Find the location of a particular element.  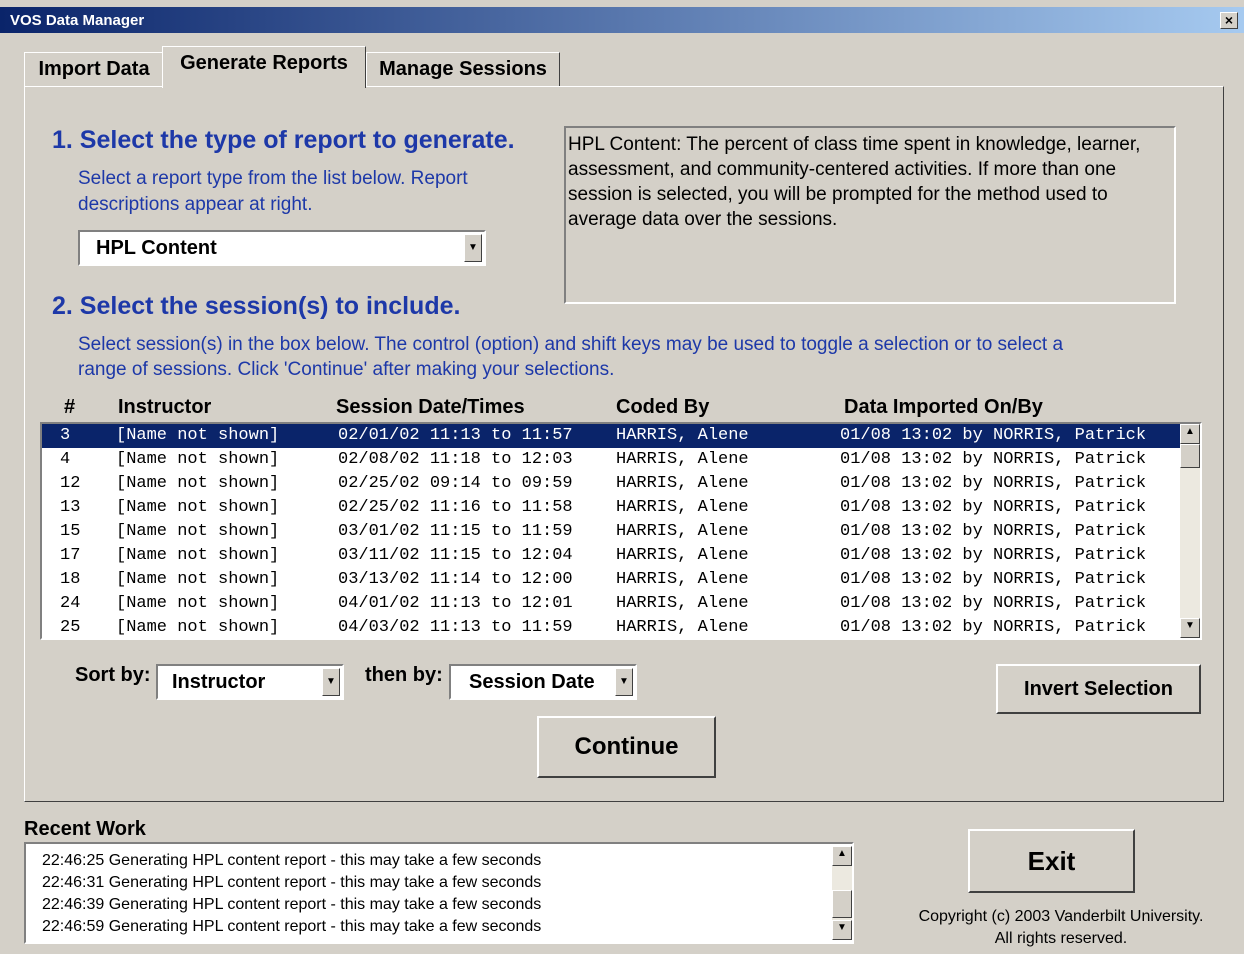

recent-work-label: Recent Work is located at coordinates (85, 829).